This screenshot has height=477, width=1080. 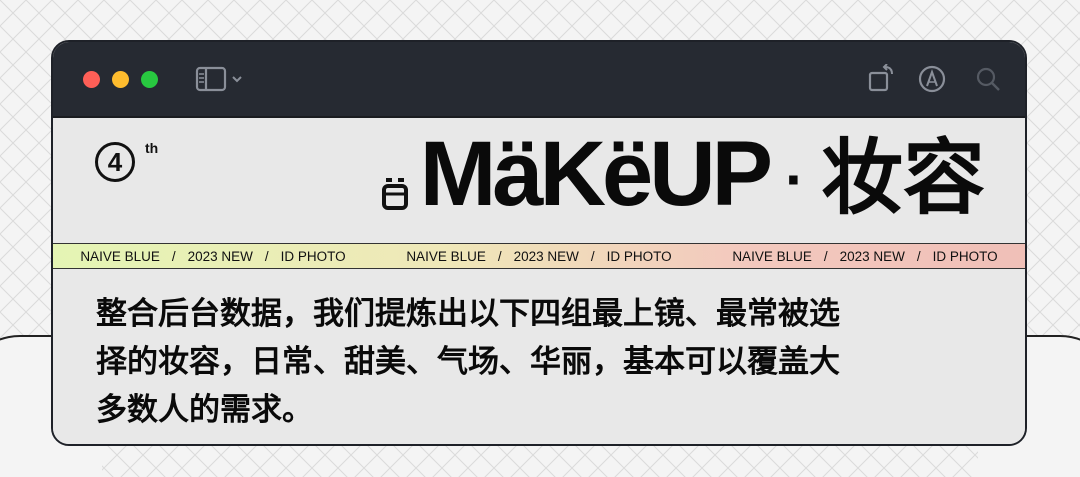 What do you see at coordinates (120, 79) in the screenshot?
I see `minimize-button` at bounding box center [120, 79].